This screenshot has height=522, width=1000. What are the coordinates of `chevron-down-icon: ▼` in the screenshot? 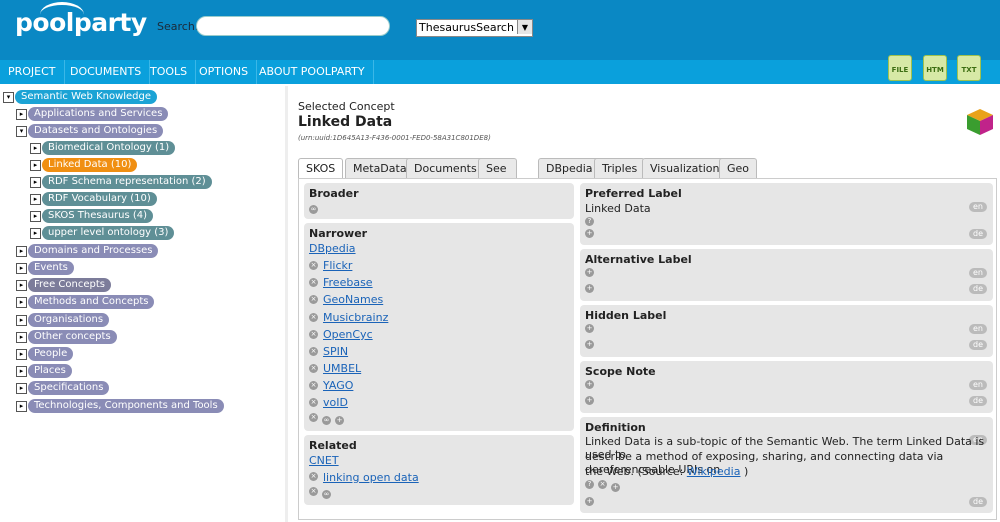 It's located at (524, 27).